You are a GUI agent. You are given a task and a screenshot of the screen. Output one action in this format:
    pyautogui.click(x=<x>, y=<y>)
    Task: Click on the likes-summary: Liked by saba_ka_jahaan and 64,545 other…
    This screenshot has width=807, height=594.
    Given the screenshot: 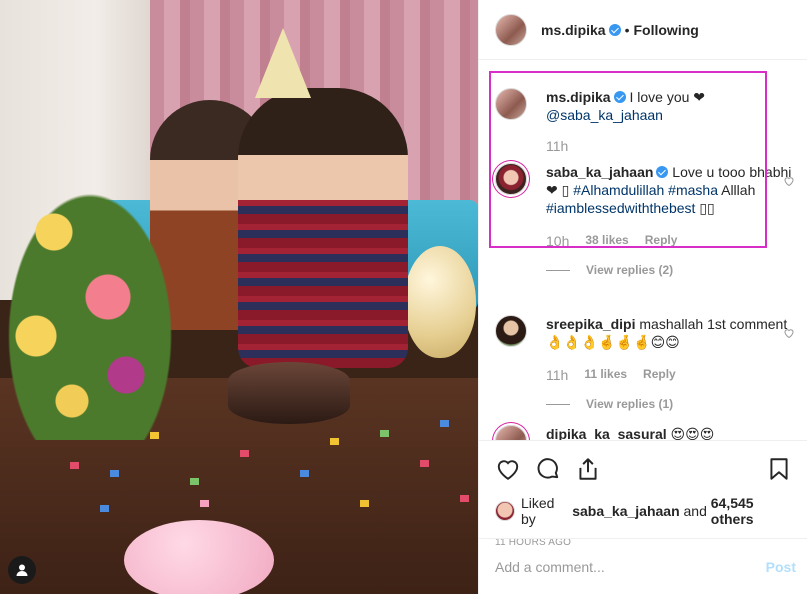 What is the action you would take?
    pyautogui.click(x=643, y=511)
    